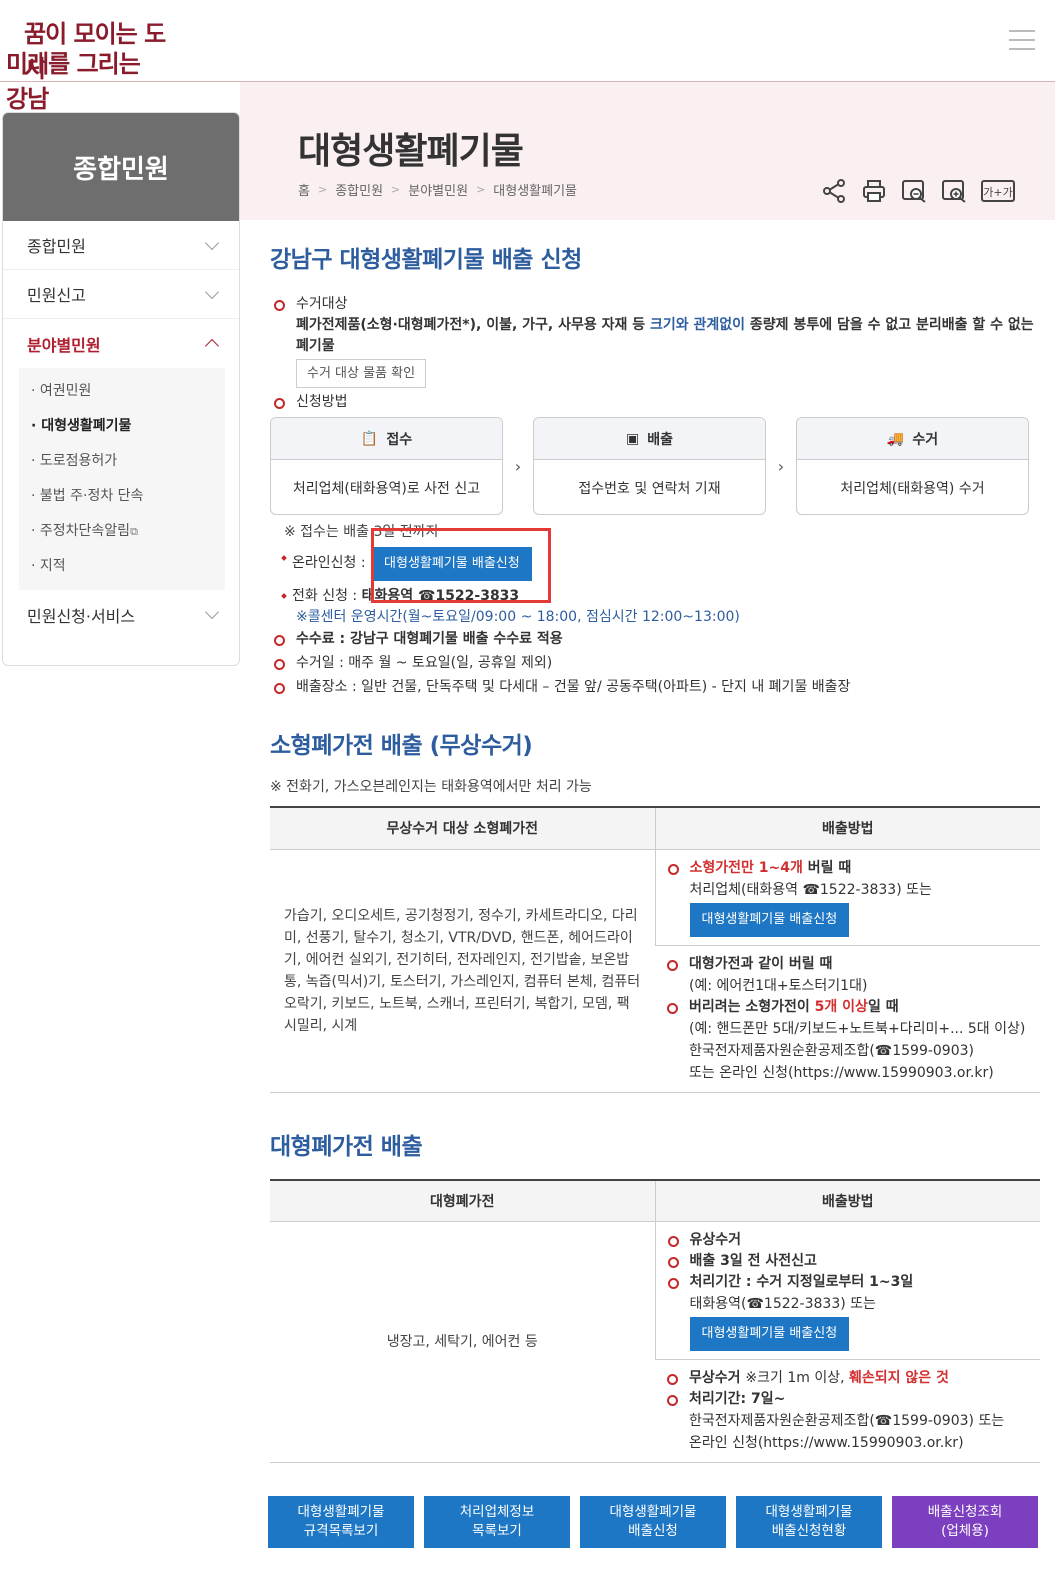 The height and width of the screenshot is (1588, 1055). Describe the element at coordinates (346, 1146) in the screenshot. I see `section-title-large: 대형폐가전 배출` at that location.